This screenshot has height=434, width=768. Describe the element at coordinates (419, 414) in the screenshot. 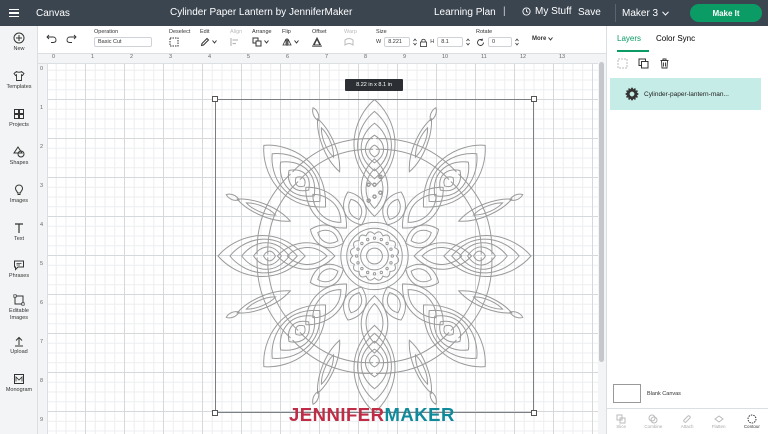

I see `watermark-part2: MAKER` at that location.